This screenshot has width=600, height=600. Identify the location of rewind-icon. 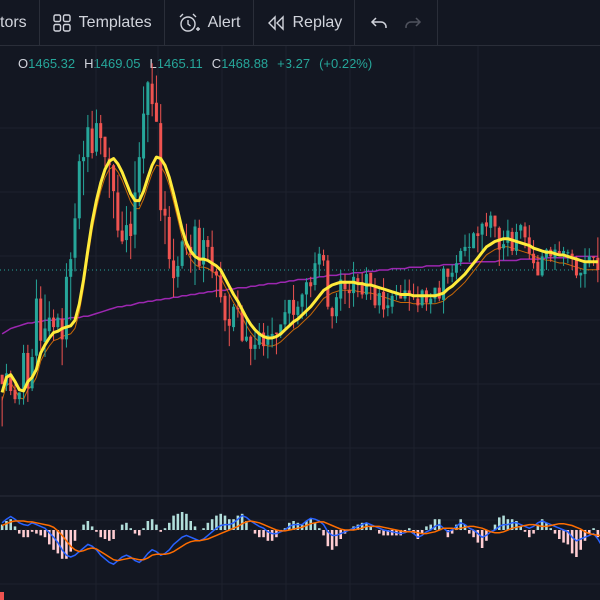
(275, 22).